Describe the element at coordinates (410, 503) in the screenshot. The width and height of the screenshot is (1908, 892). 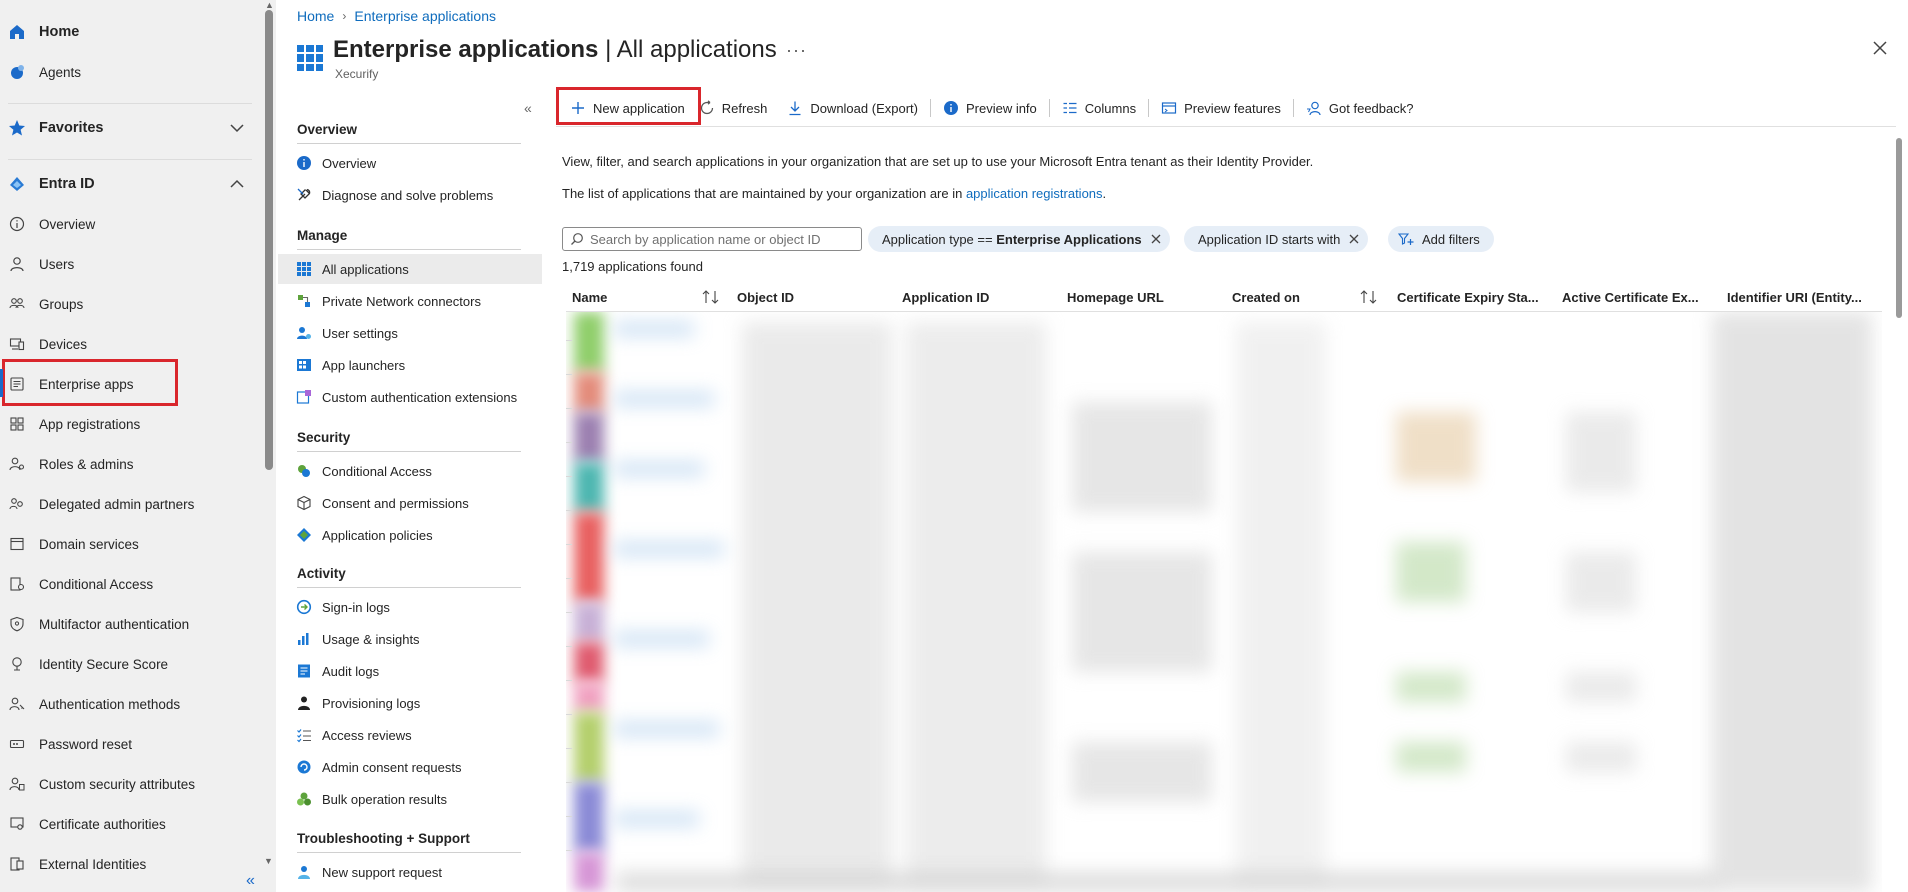
I see `menu-consent-permissions: Consent and permissions` at that location.